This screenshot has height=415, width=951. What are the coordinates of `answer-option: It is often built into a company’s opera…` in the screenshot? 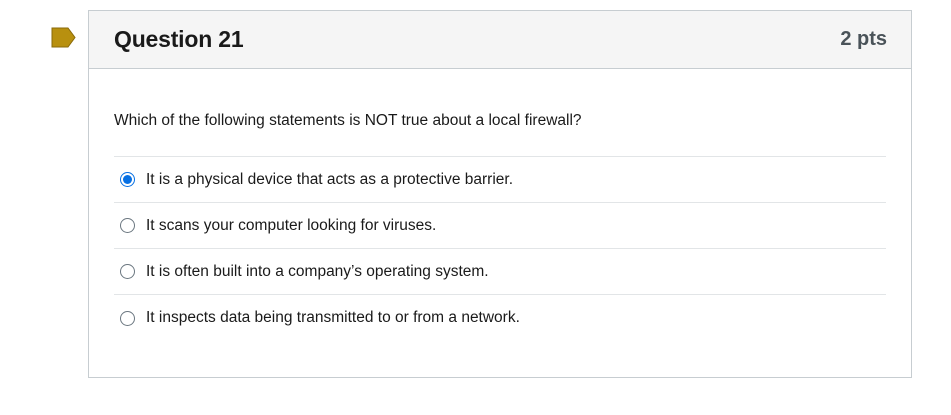 It's located at (500, 272).